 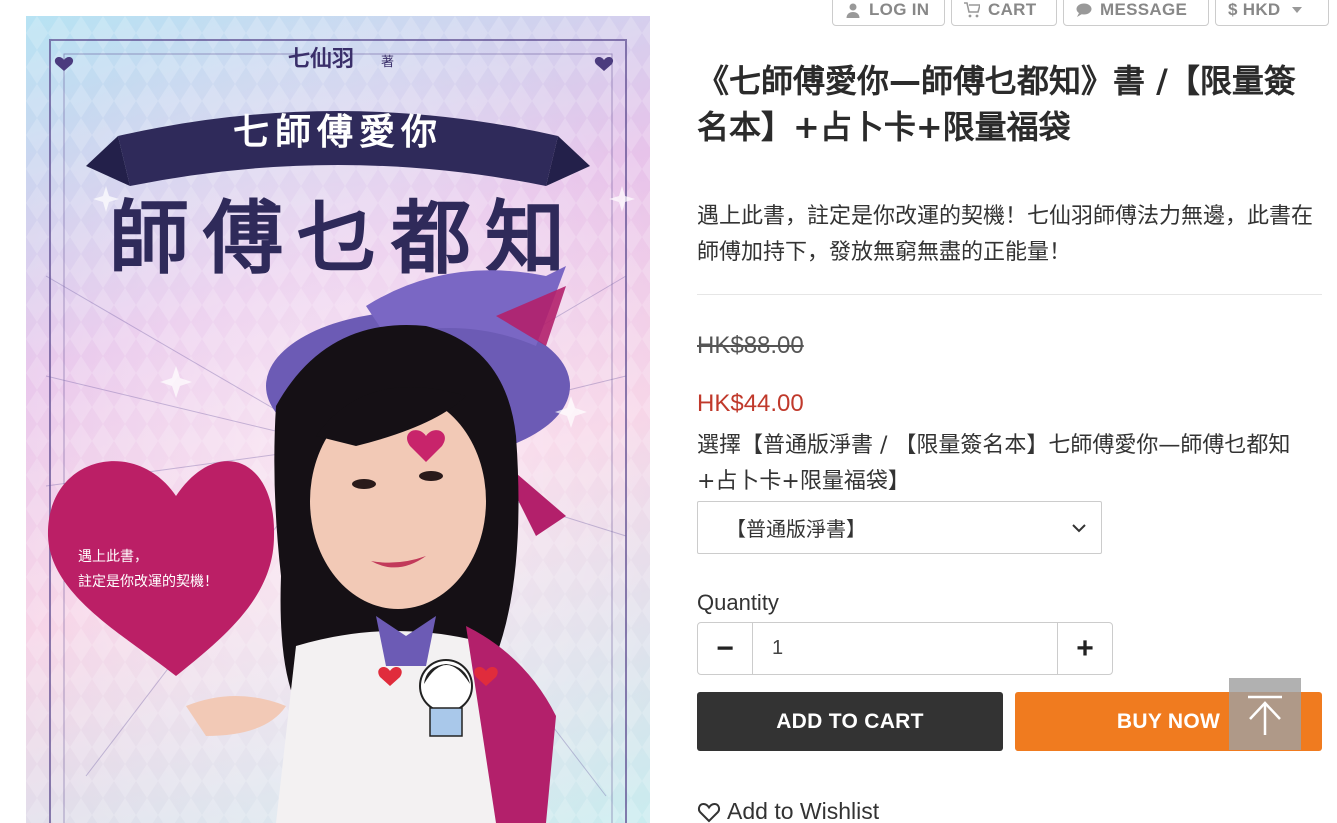 I want to click on cover-heart-line2: 註定是你改運的契機！, so click(x=148, y=582).